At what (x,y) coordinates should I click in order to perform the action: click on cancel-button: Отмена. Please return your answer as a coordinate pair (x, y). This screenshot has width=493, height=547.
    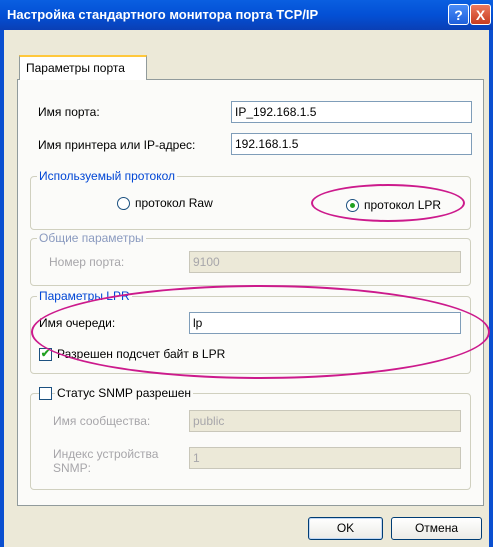
    Looking at the image, I should click on (436, 528).